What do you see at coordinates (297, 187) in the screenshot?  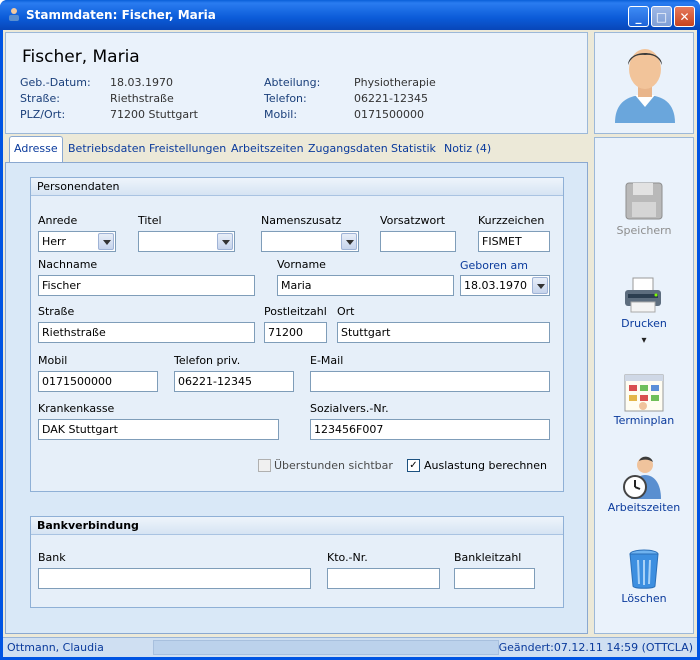 I see `personendaten-title: Personendaten` at bounding box center [297, 187].